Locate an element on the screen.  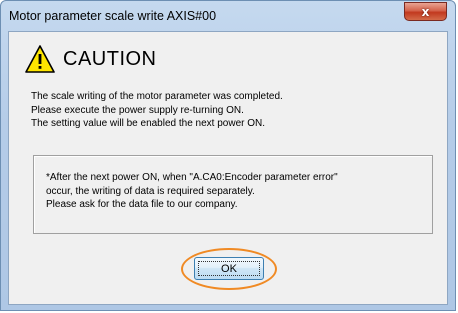
focus-rectangle is located at coordinates (229, 268).